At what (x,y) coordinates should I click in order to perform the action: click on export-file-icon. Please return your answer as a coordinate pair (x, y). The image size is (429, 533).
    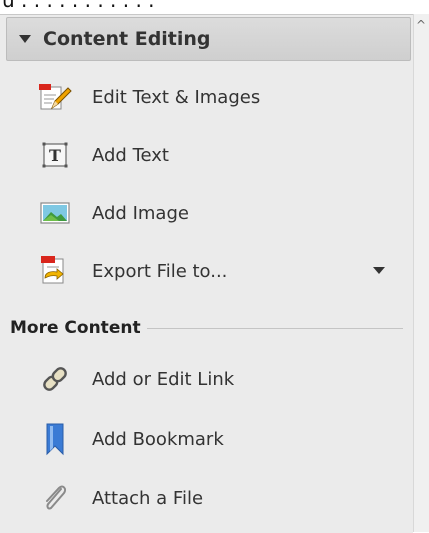
    Looking at the image, I should click on (55, 271).